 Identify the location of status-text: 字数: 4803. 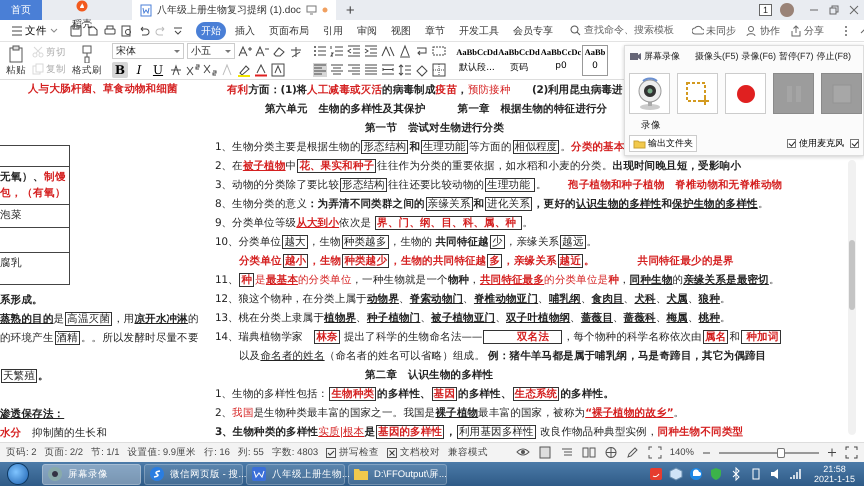
(295, 452).